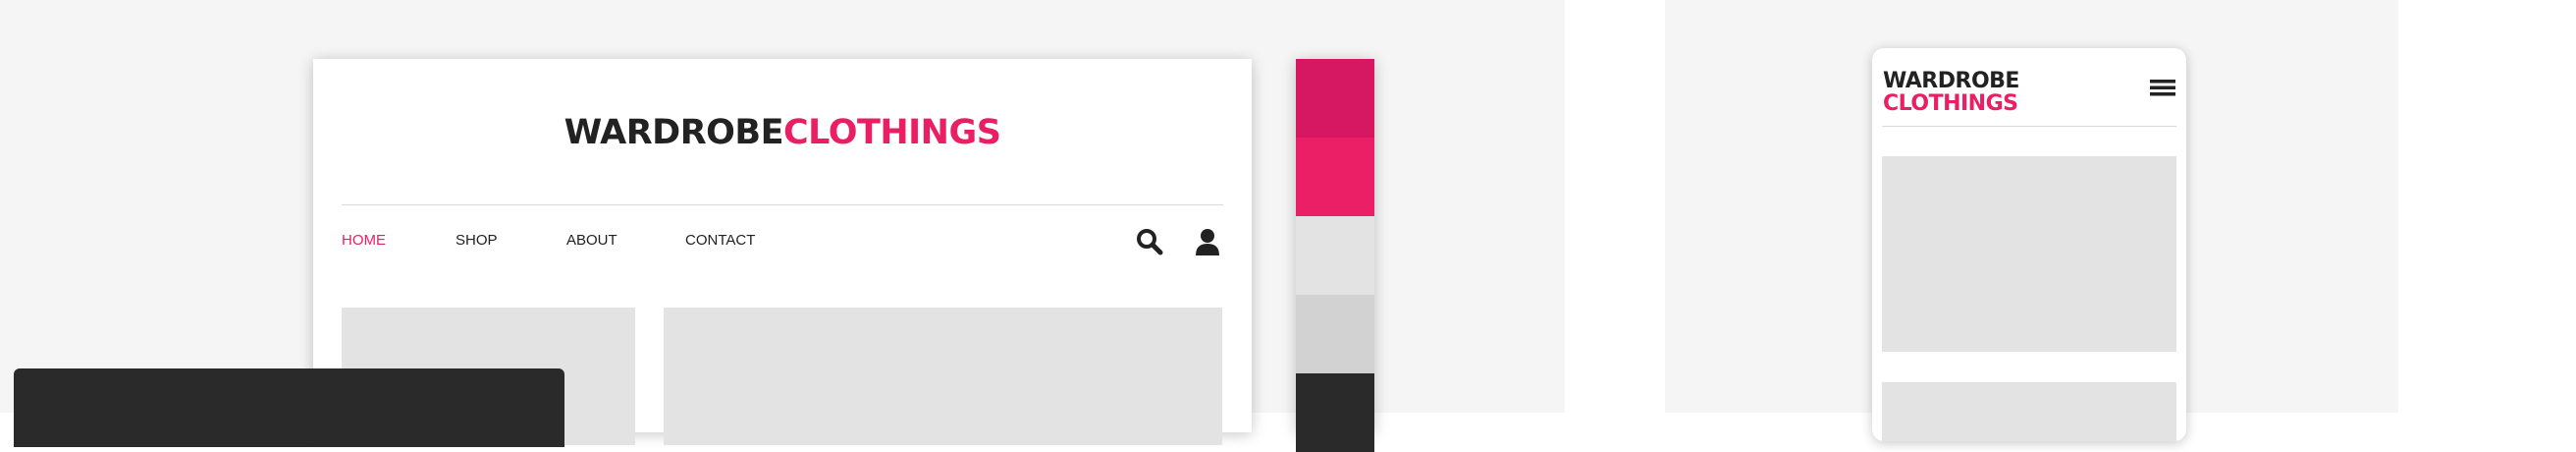 This screenshot has height=452, width=2576. I want to click on hamburger-menu-icon, so click(2162, 87).